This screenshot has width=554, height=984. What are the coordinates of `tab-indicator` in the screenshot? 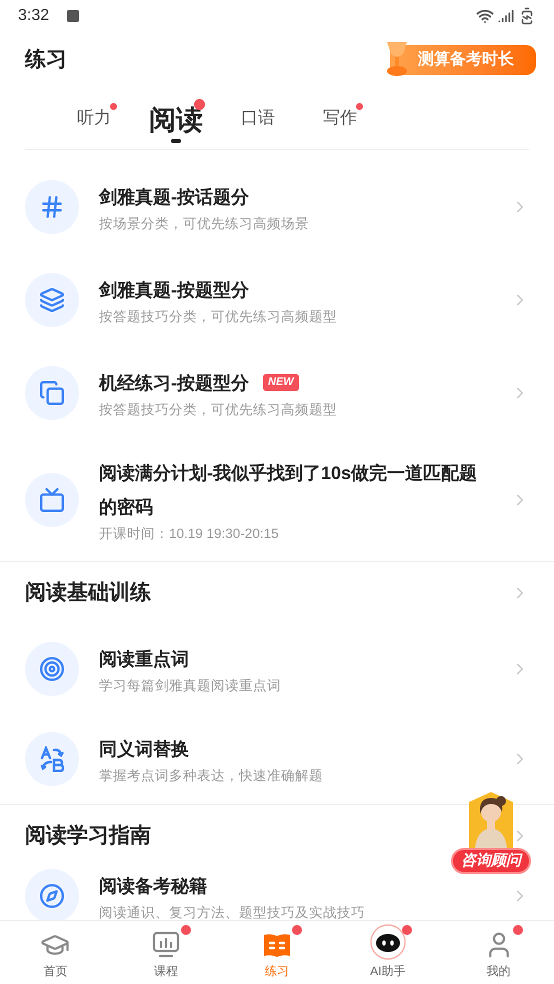 It's located at (176, 141).